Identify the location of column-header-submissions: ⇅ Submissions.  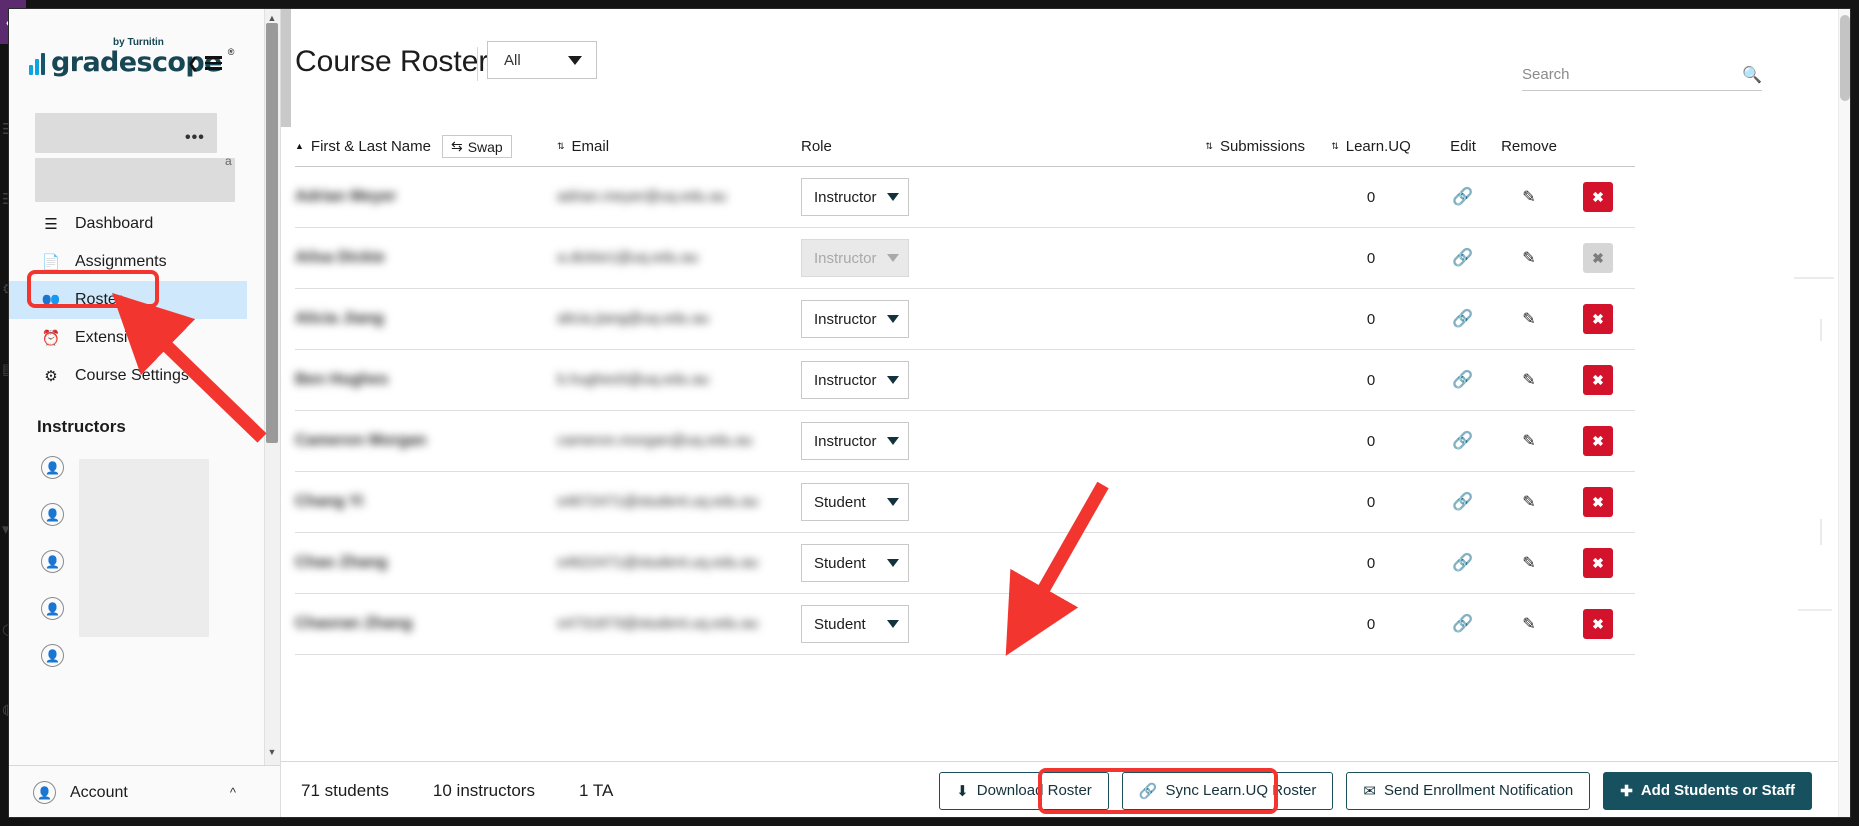
(1172, 146).